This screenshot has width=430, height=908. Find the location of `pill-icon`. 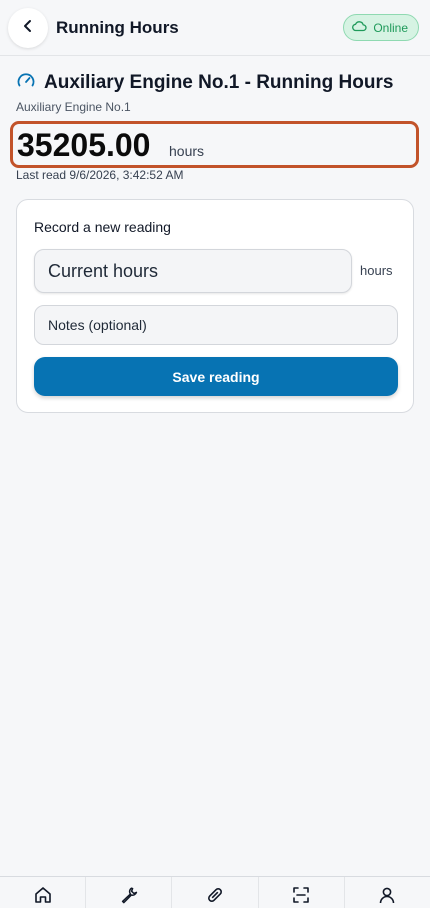

pill-icon is located at coordinates (215, 896).